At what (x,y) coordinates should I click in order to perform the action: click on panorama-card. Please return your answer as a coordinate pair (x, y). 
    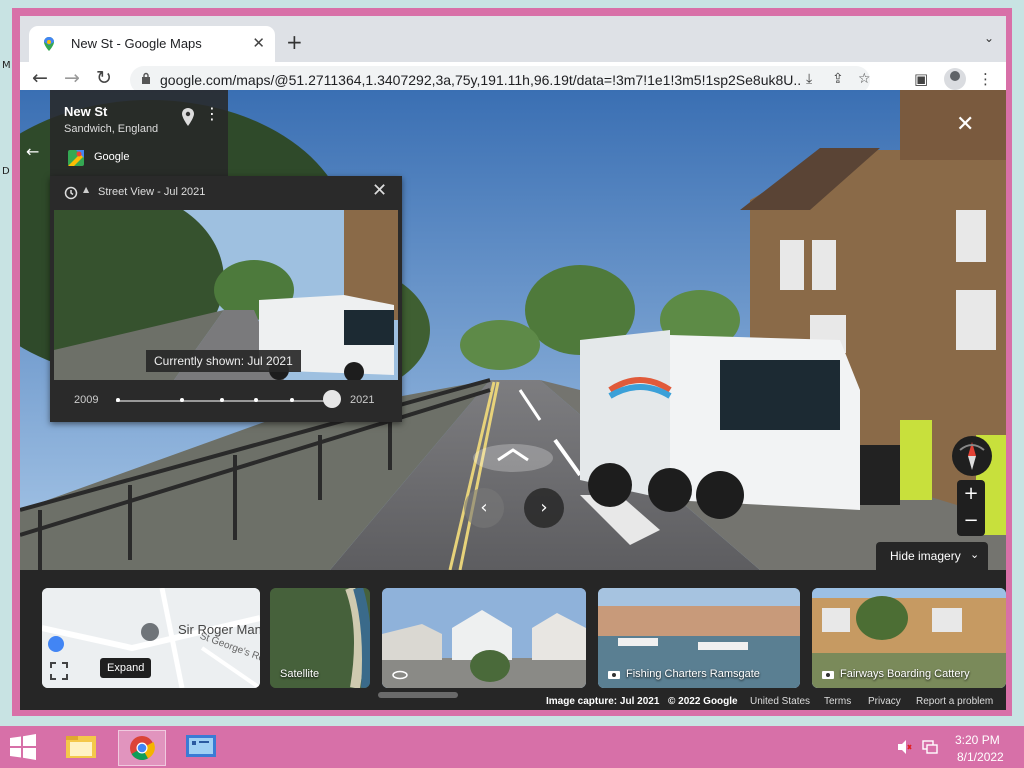
    Looking at the image, I should click on (484, 638).